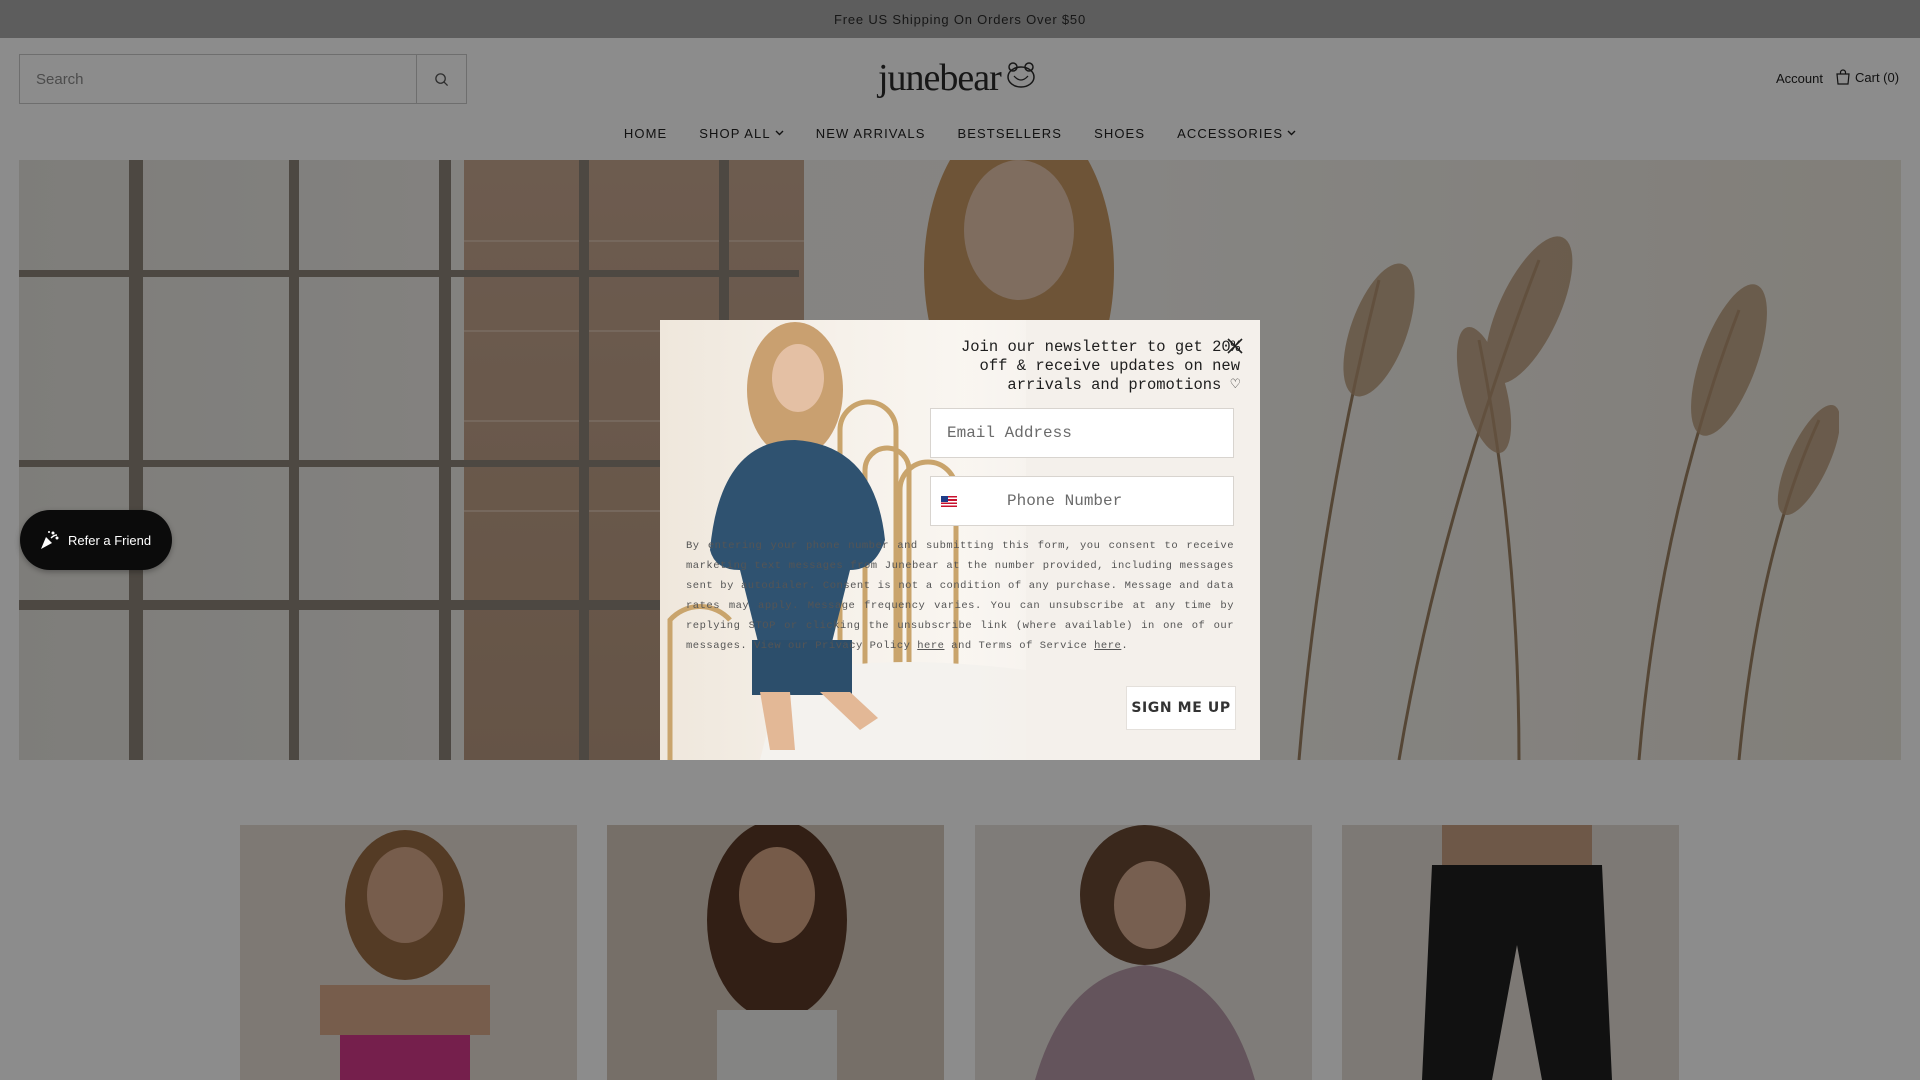  I want to click on phone-placeholder: Phone Number, so click(1065, 501).